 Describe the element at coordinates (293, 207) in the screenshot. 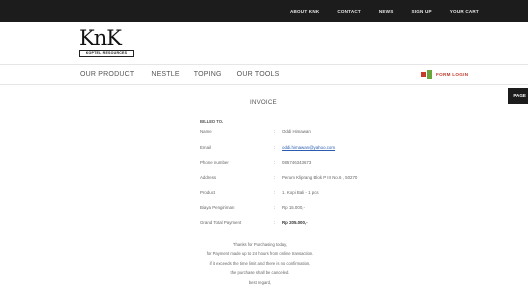

I see `row-value: Rp 15.000,-` at that location.